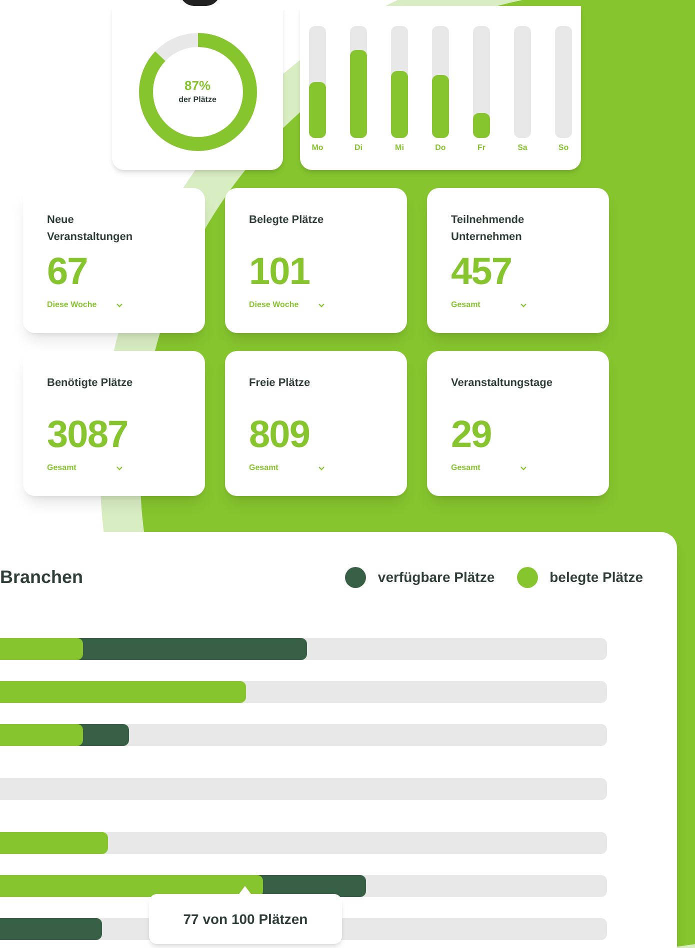 The width and height of the screenshot is (695, 948). Describe the element at coordinates (596, 577) in the screenshot. I see `legend-label: belegte Plätze` at that location.